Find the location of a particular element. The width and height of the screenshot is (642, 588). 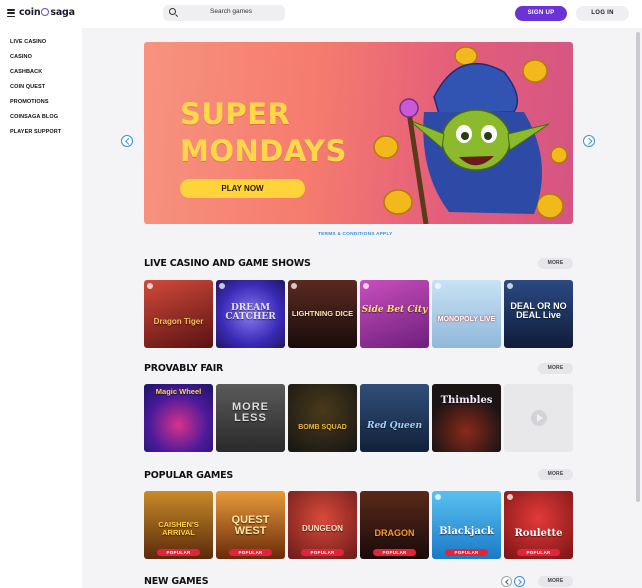

page-scrollbar is located at coordinates (638, 308).